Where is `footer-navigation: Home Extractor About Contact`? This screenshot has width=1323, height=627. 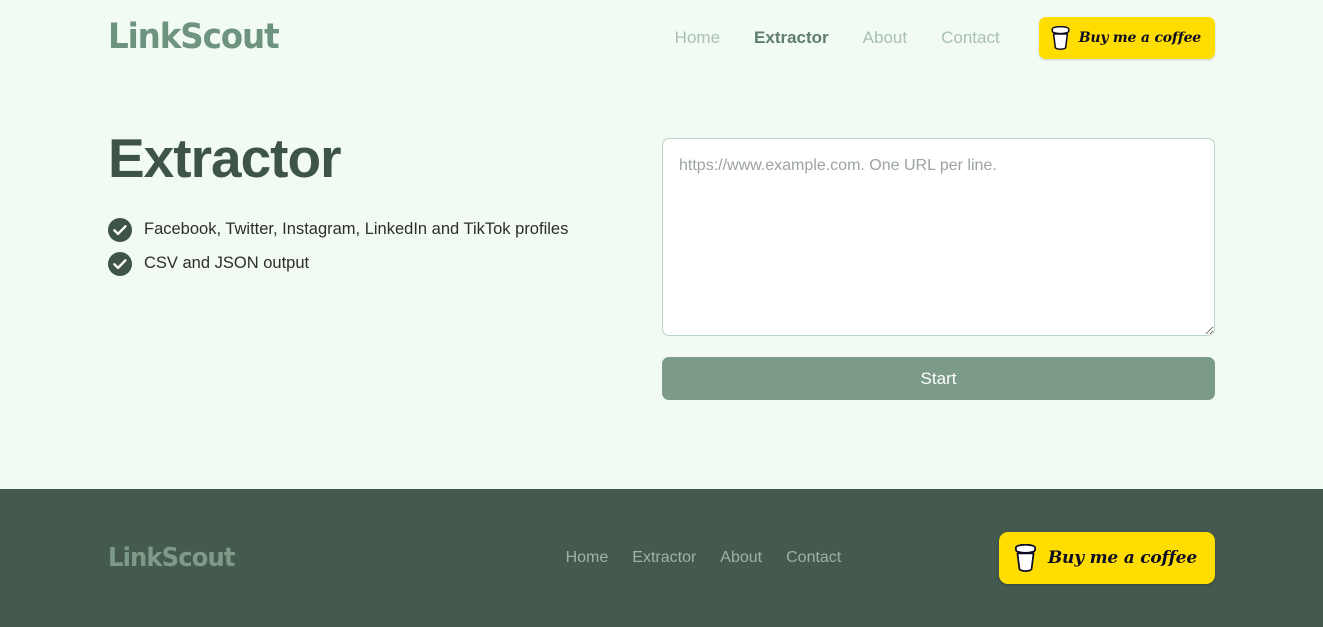
footer-navigation: Home Extractor About Contact is located at coordinates (703, 558).